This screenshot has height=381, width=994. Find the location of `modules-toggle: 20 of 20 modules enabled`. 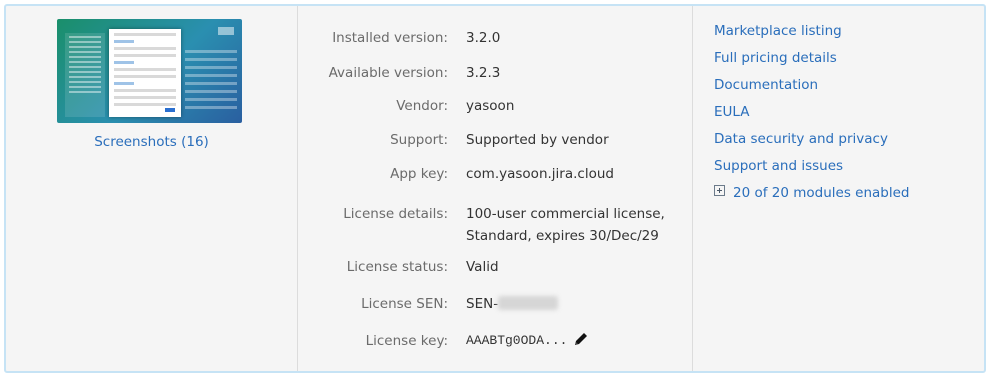

modules-toggle: 20 of 20 modules enabled is located at coordinates (812, 195).